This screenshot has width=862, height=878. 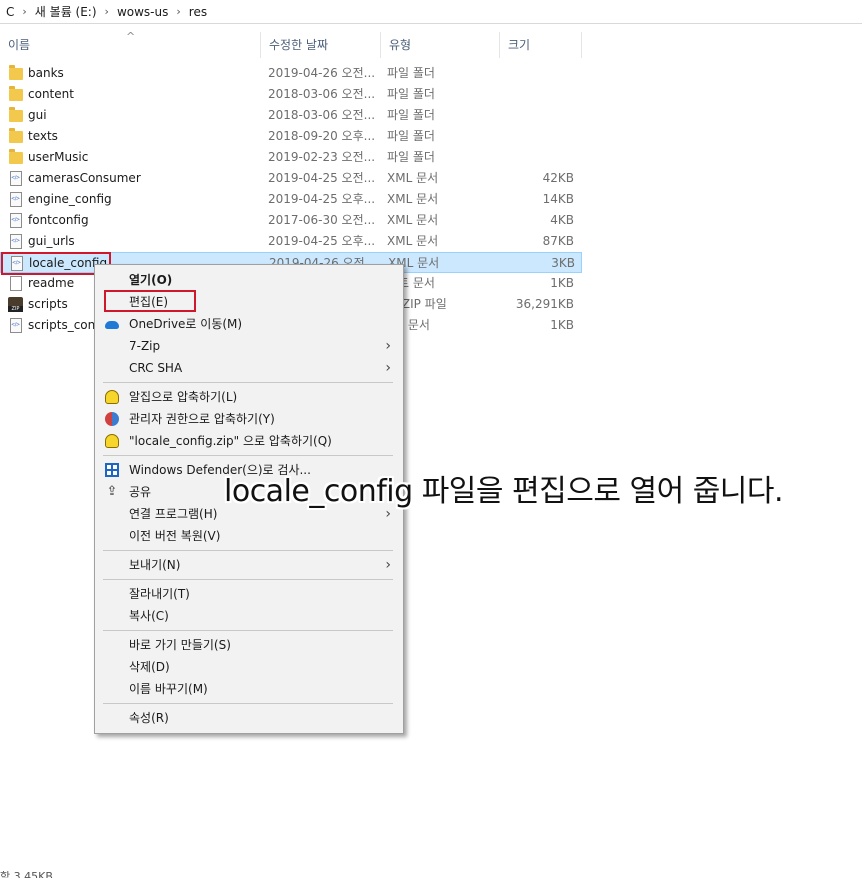 I want to click on menu-item-label: 바로 가기 만들기(S), so click(x=180, y=645).